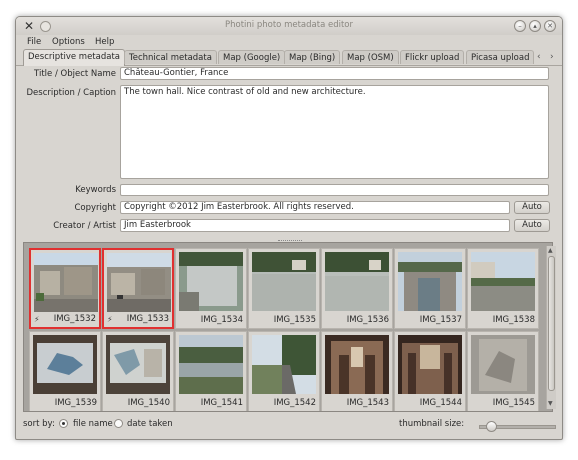 The width and height of the screenshot is (578, 460). What do you see at coordinates (491, 426) in the screenshot?
I see `slider-knob` at bounding box center [491, 426].